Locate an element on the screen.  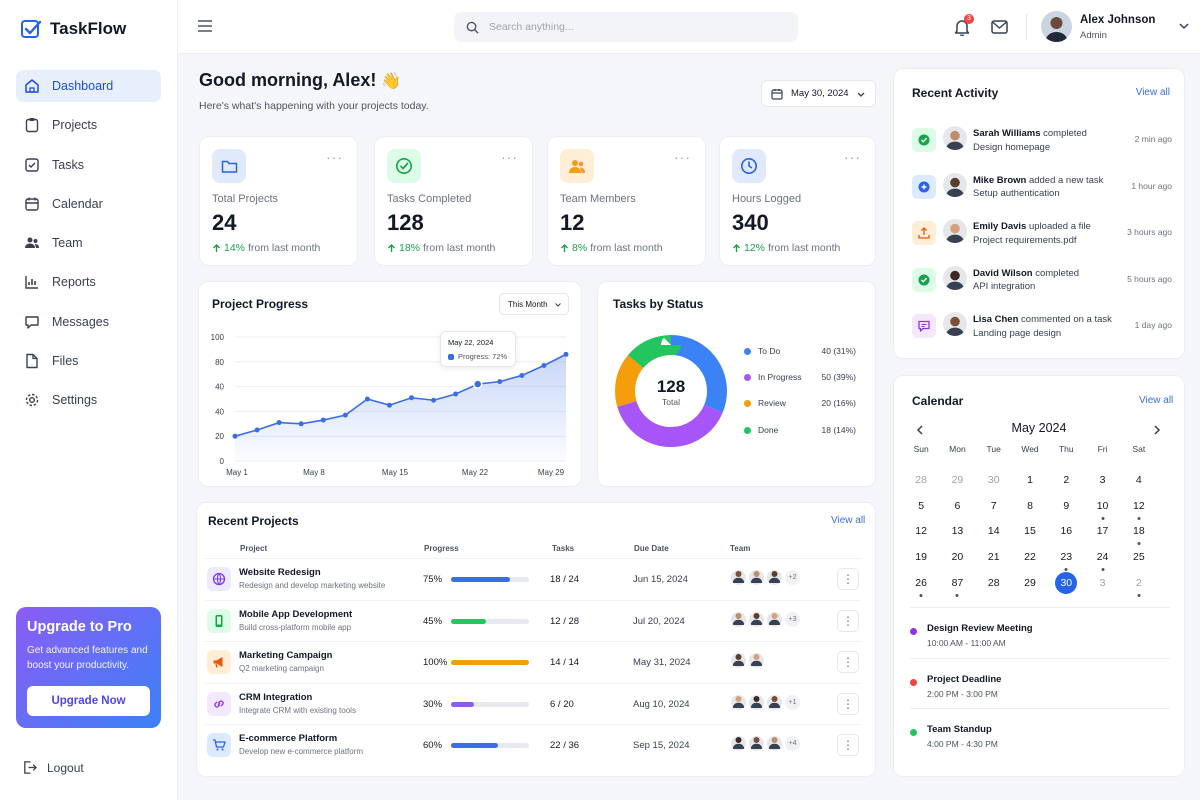
calendar-day: 9 is located at coordinates (1066, 506).